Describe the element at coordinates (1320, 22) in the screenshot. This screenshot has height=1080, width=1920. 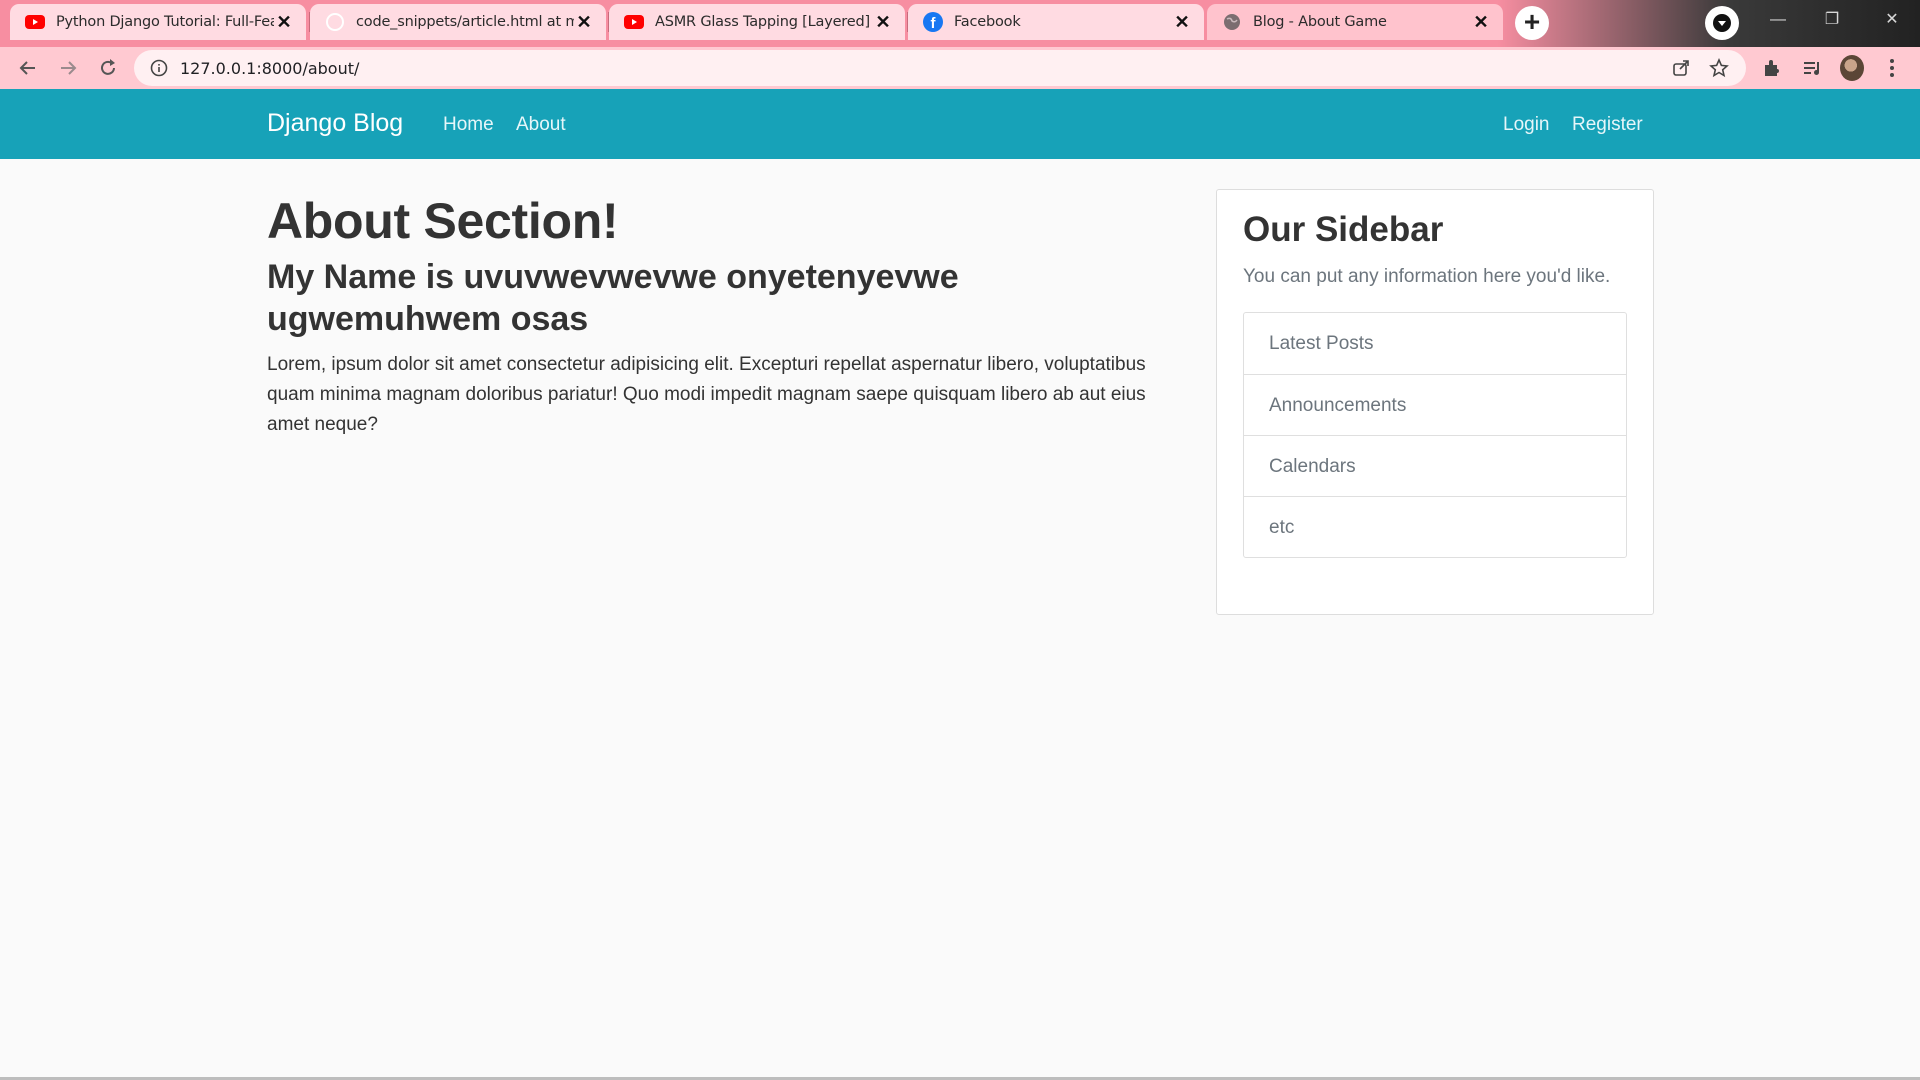
I see `tab-title: Blog - About Game` at that location.